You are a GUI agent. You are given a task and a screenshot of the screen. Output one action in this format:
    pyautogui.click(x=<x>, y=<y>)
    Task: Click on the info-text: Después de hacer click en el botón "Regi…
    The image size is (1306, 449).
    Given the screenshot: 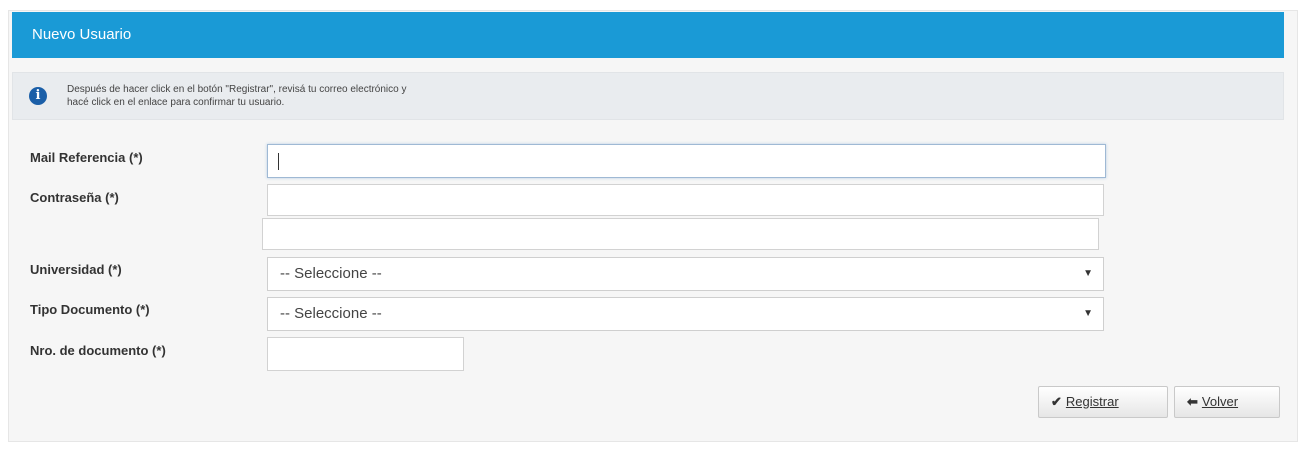 What is the action you would take?
    pyautogui.click(x=417, y=96)
    